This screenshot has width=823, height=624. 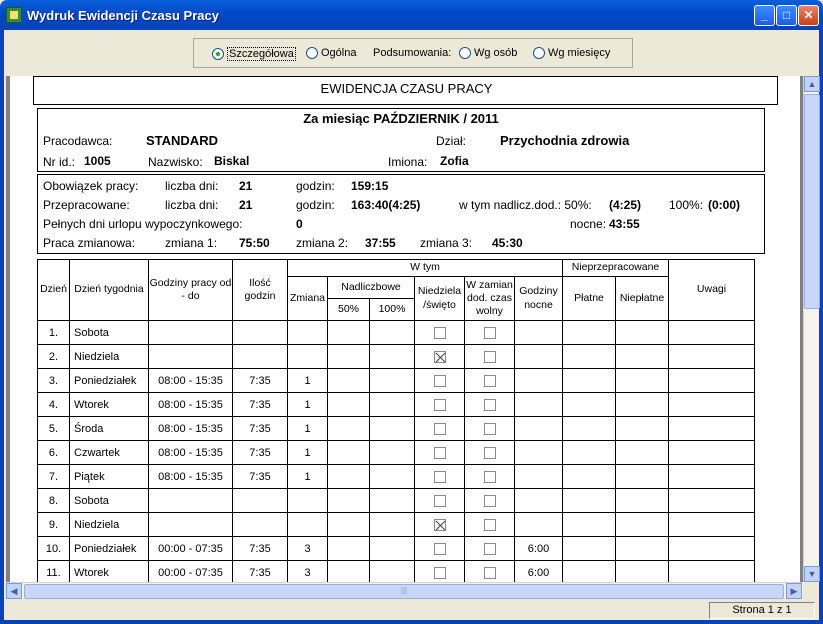 I want to click on shift3-value: 45:30, so click(x=507, y=243).